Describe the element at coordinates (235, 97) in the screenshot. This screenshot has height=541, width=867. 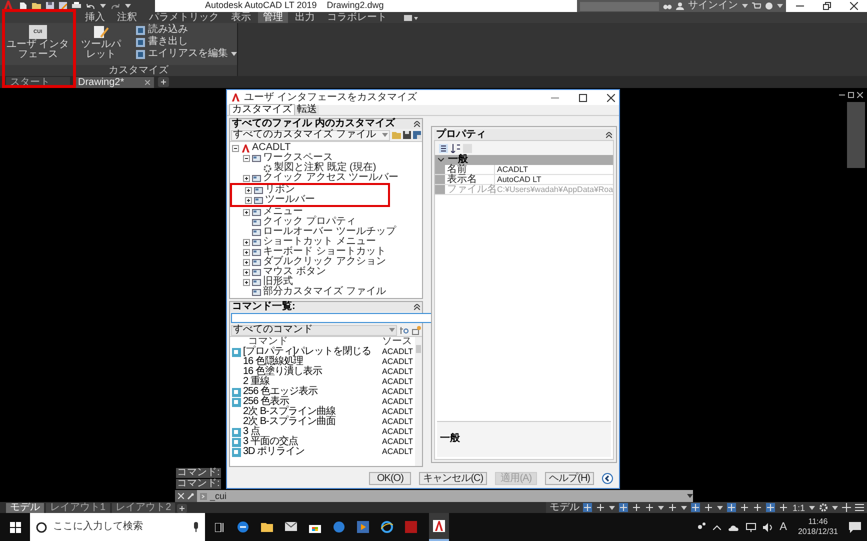
I see `logo-icon` at that location.